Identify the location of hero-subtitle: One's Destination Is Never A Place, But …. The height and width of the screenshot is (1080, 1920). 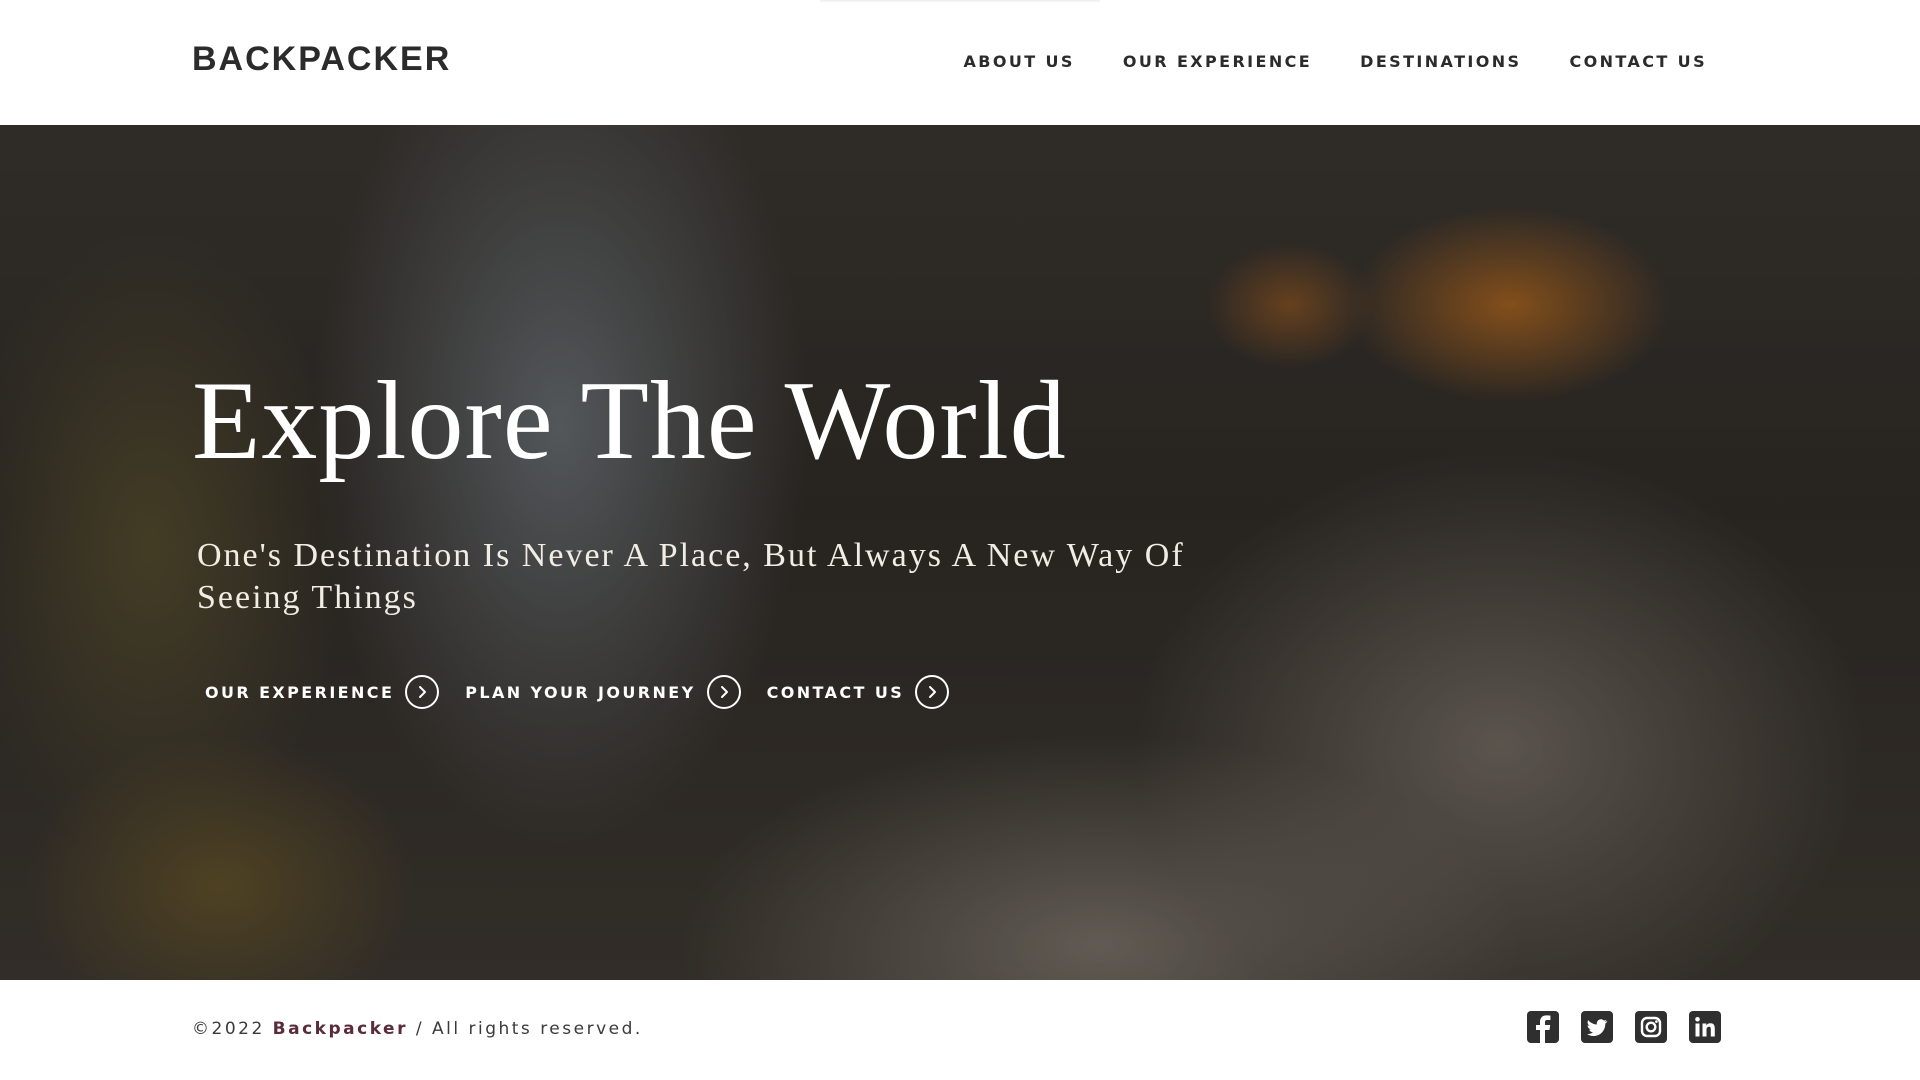
(691, 576).